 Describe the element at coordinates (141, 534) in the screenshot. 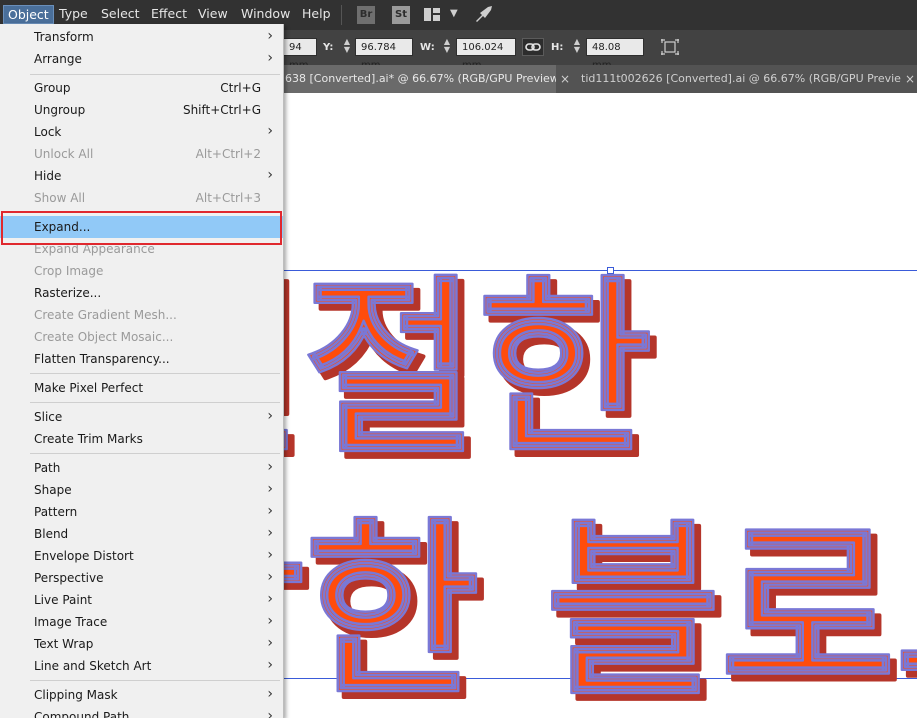

I see `menu-item-blend: Blend ›` at that location.